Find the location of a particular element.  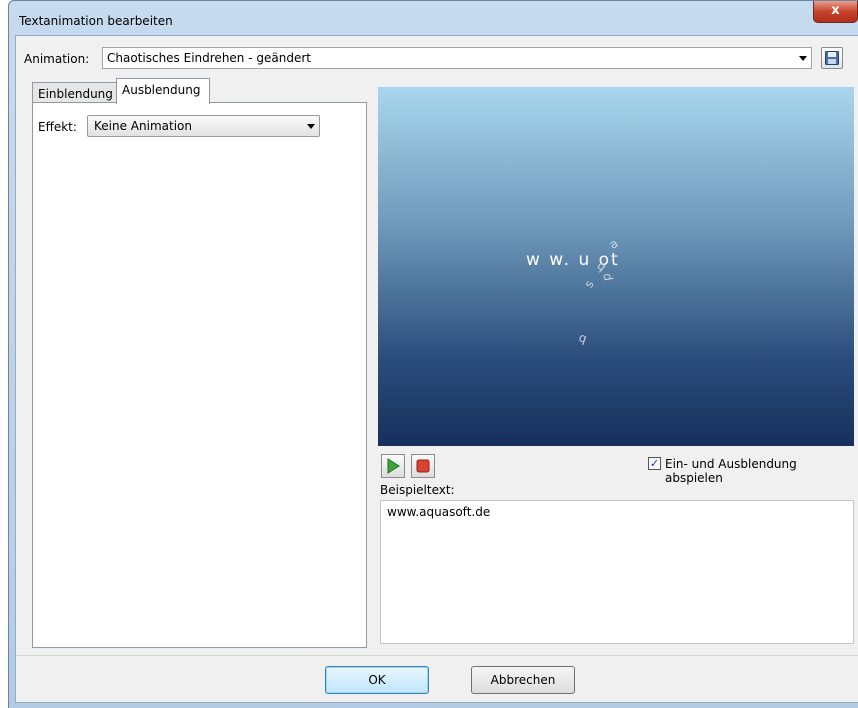

close-button: x is located at coordinates (835, 12).